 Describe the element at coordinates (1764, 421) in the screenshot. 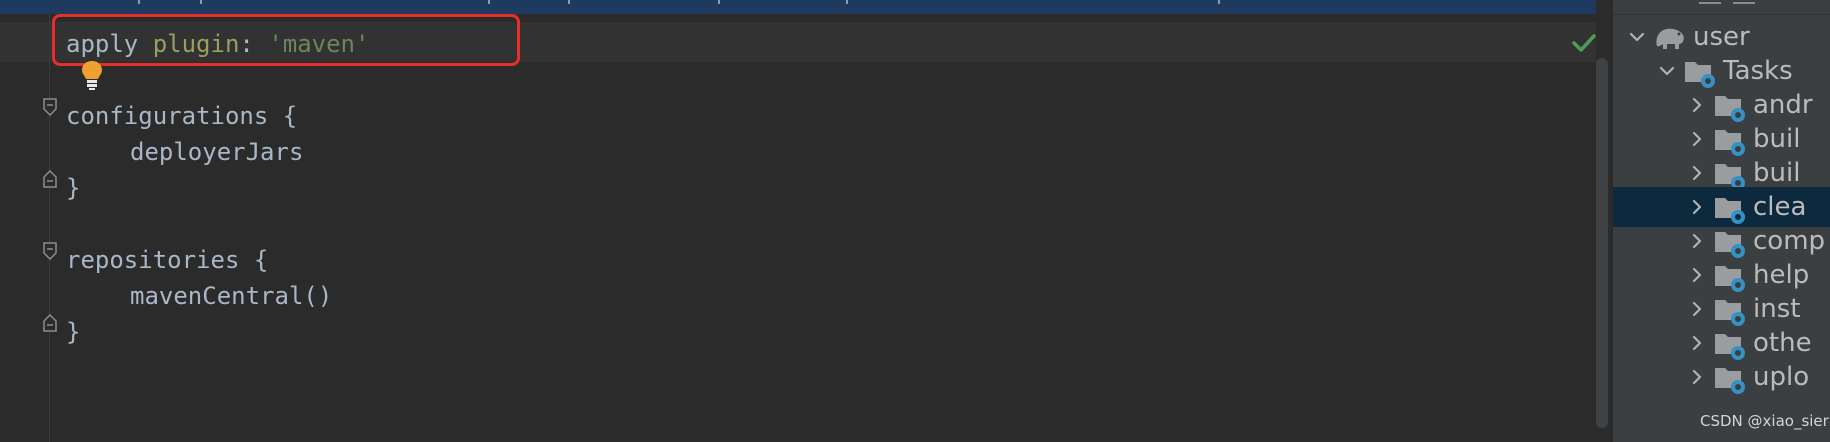

I see `watermark: CSDN @xiao_sier` at that location.